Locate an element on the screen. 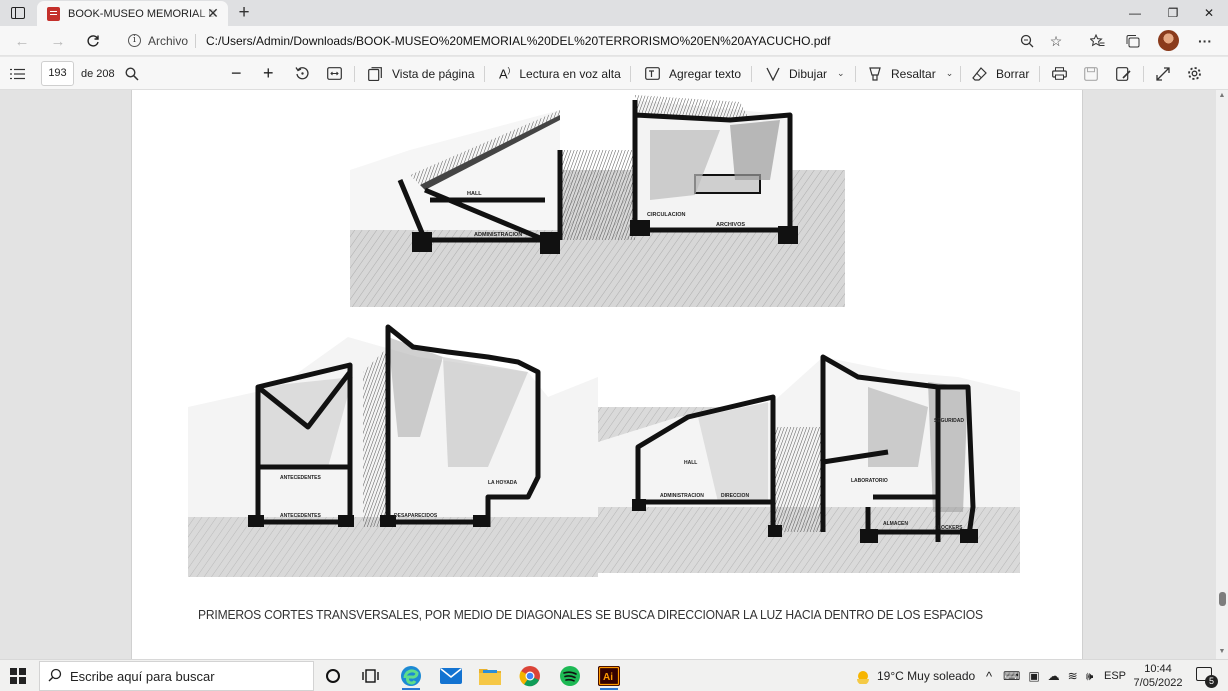  fit-page-icon is located at coordinates (334, 73).